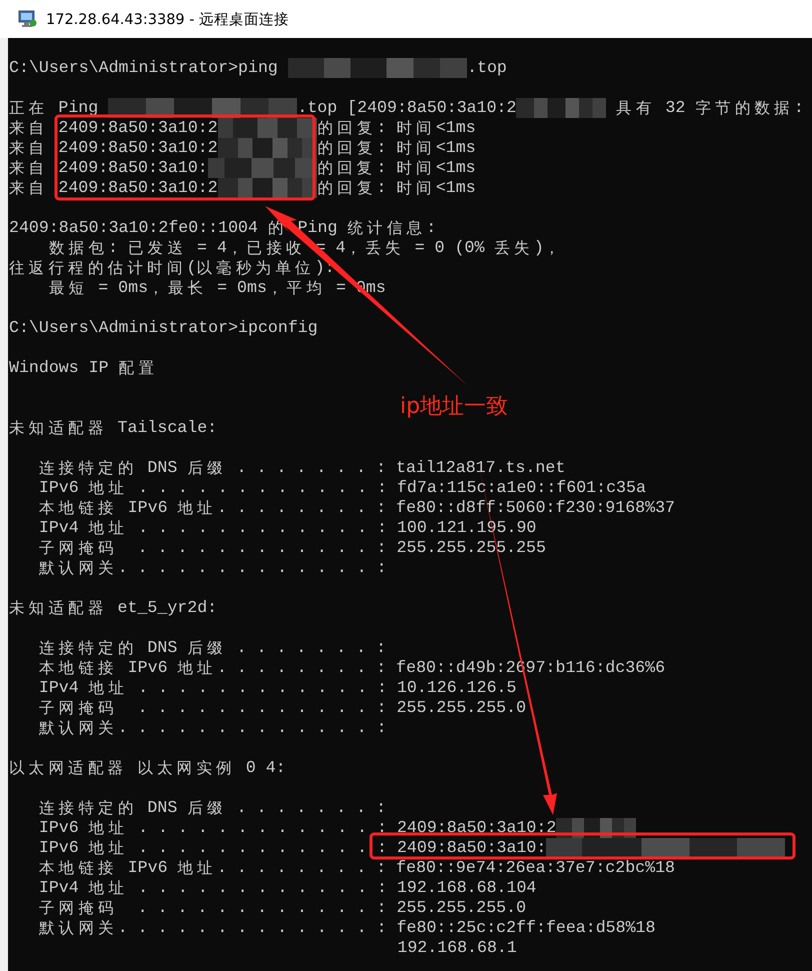 The width and height of the screenshot is (812, 971). Describe the element at coordinates (147, 768) in the screenshot. I see `console-text: 以太网适配器 以太网实例 0 4:` at that location.